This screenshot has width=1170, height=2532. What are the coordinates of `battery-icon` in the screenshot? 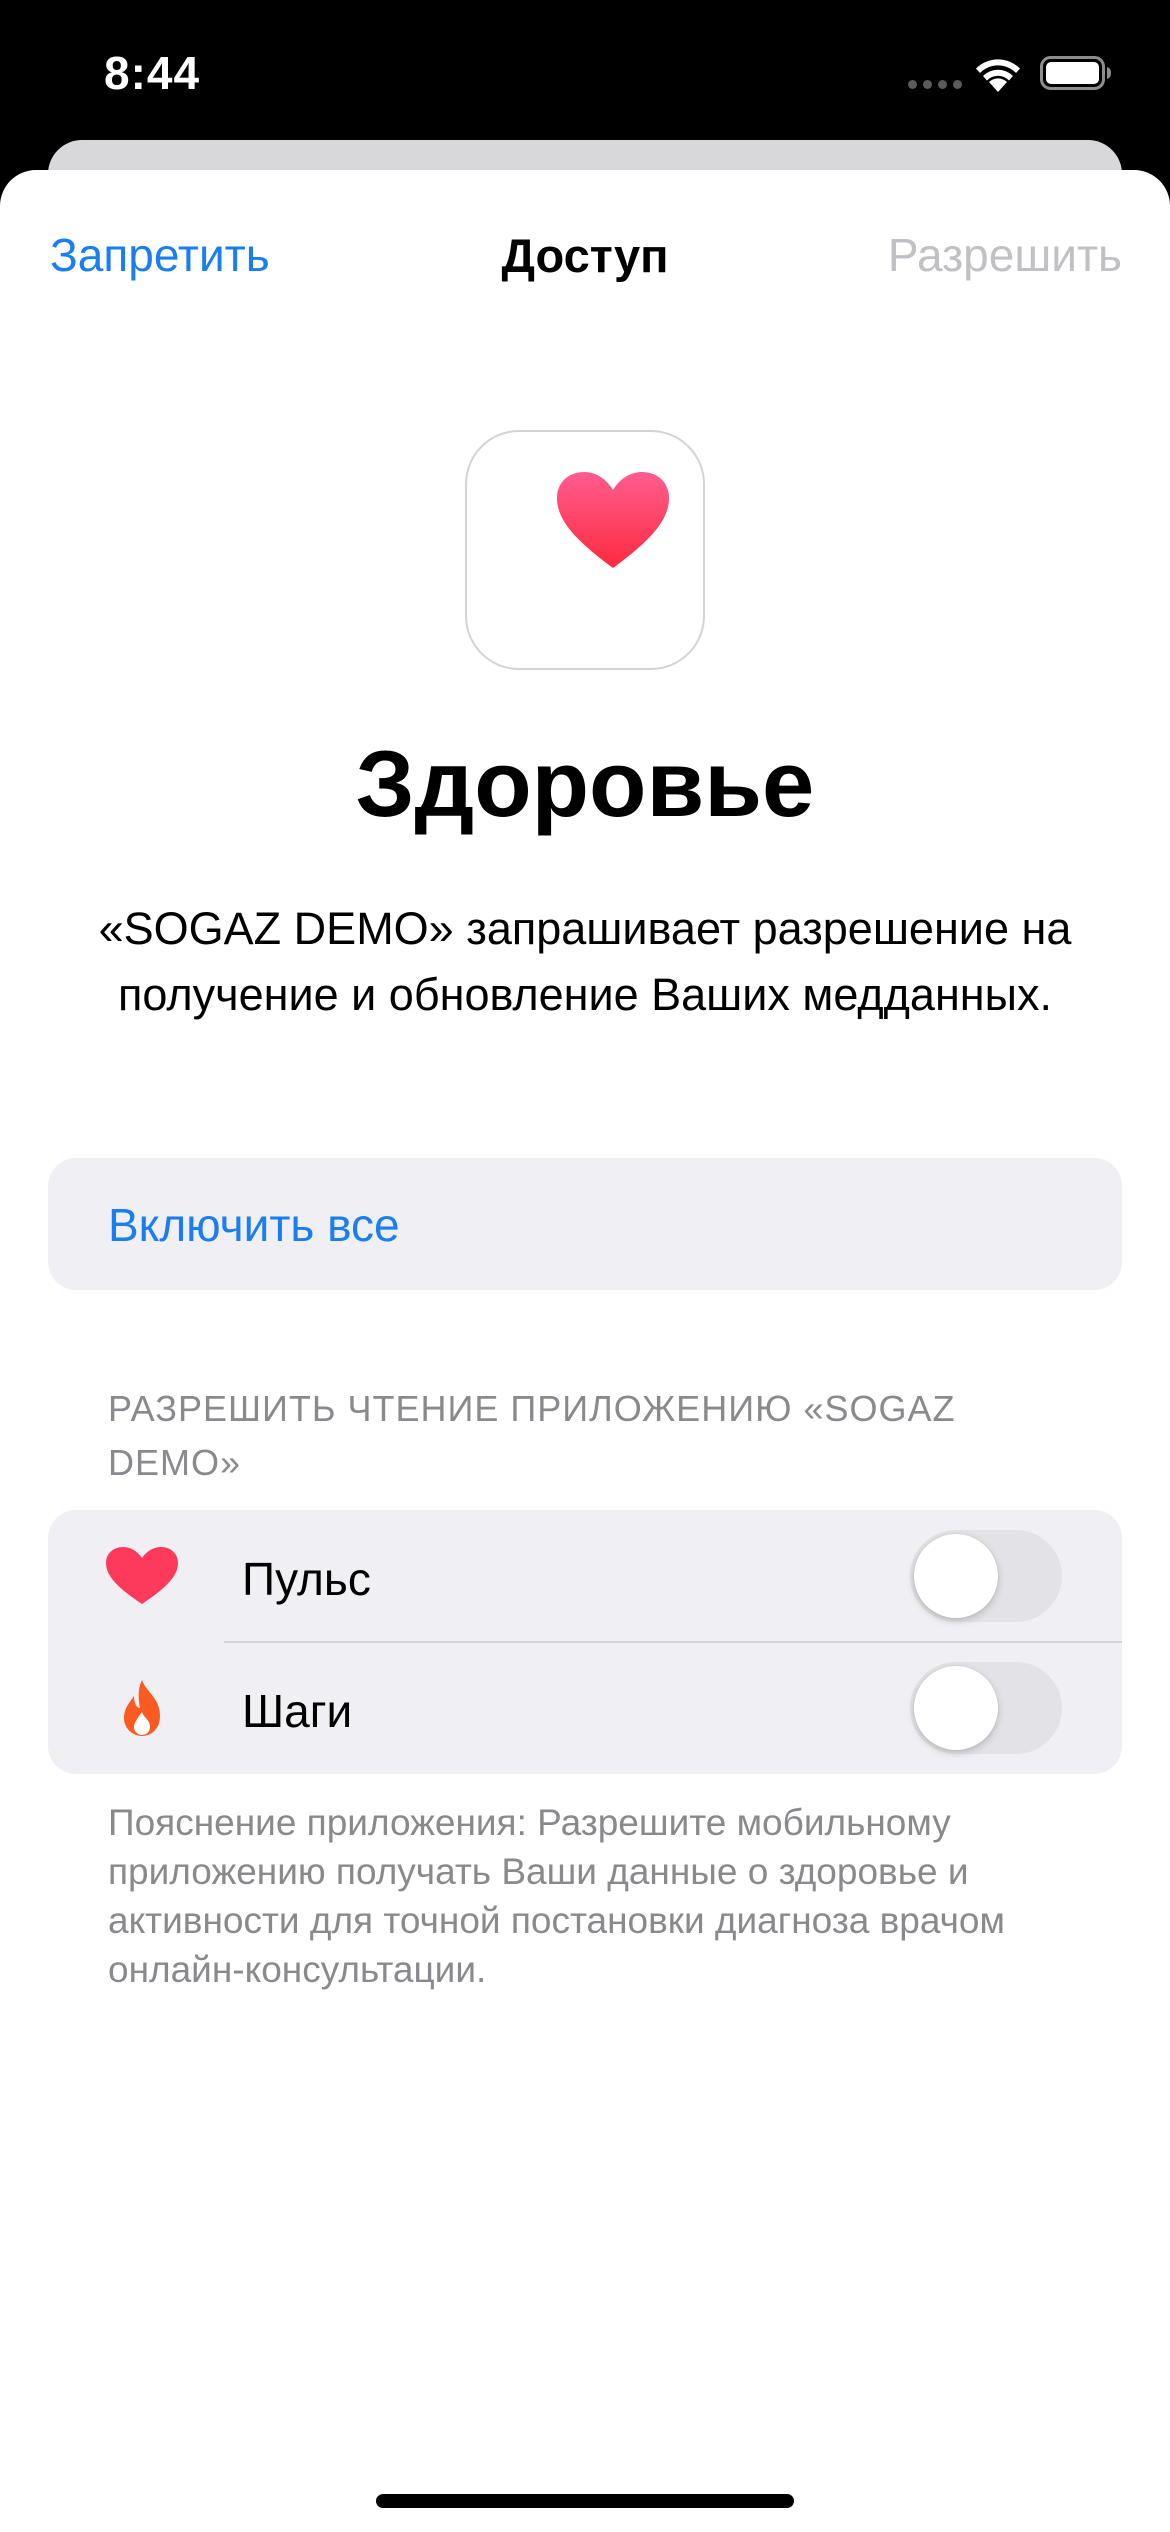 It's located at (1075, 73).